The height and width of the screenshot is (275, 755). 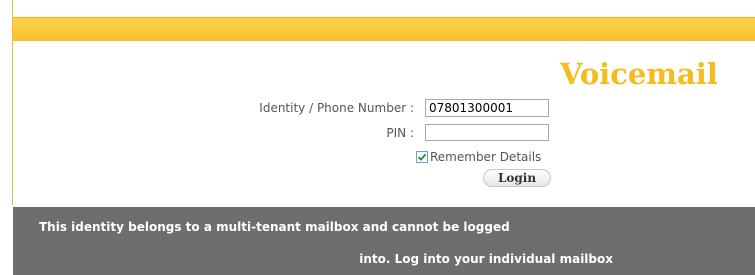 What do you see at coordinates (400, 133) in the screenshot?
I see `pin-label: PIN :` at bounding box center [400, 133].